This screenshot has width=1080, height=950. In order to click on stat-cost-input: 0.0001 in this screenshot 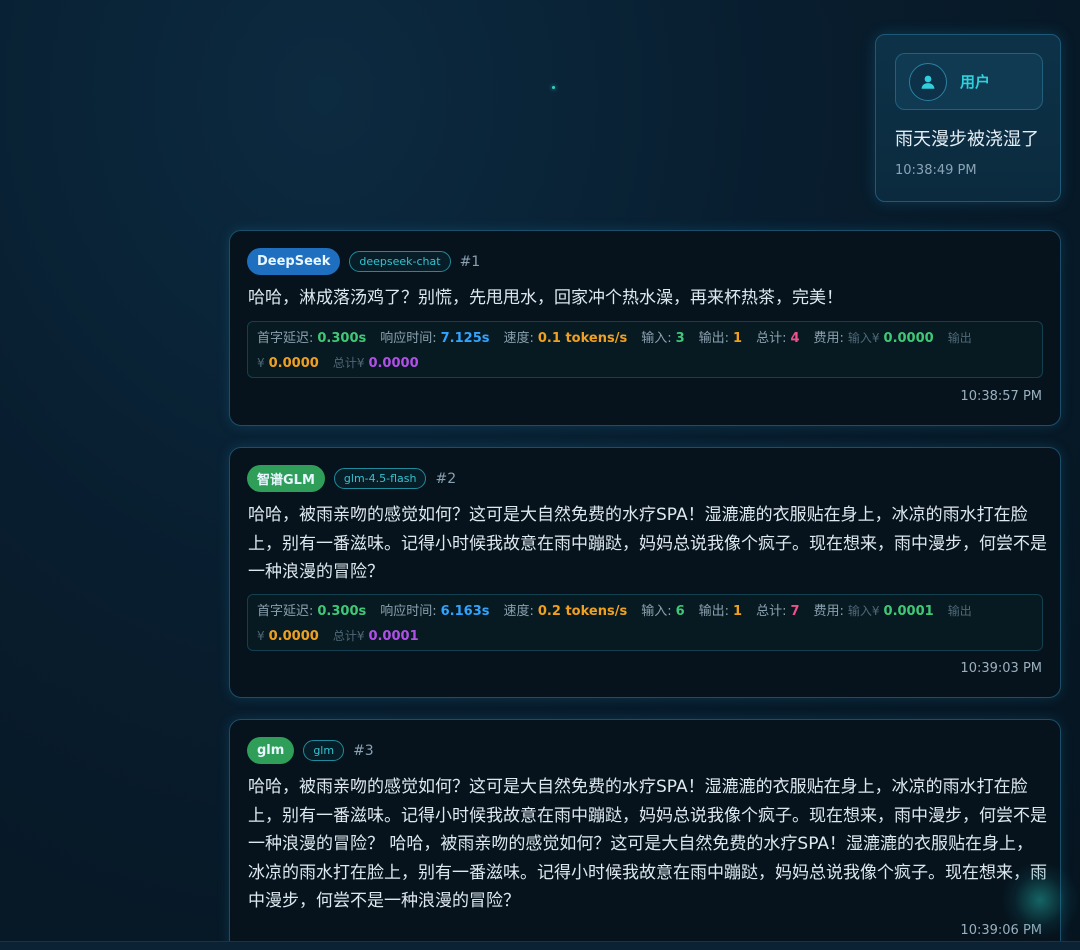, I will do `click(908, 611)`.